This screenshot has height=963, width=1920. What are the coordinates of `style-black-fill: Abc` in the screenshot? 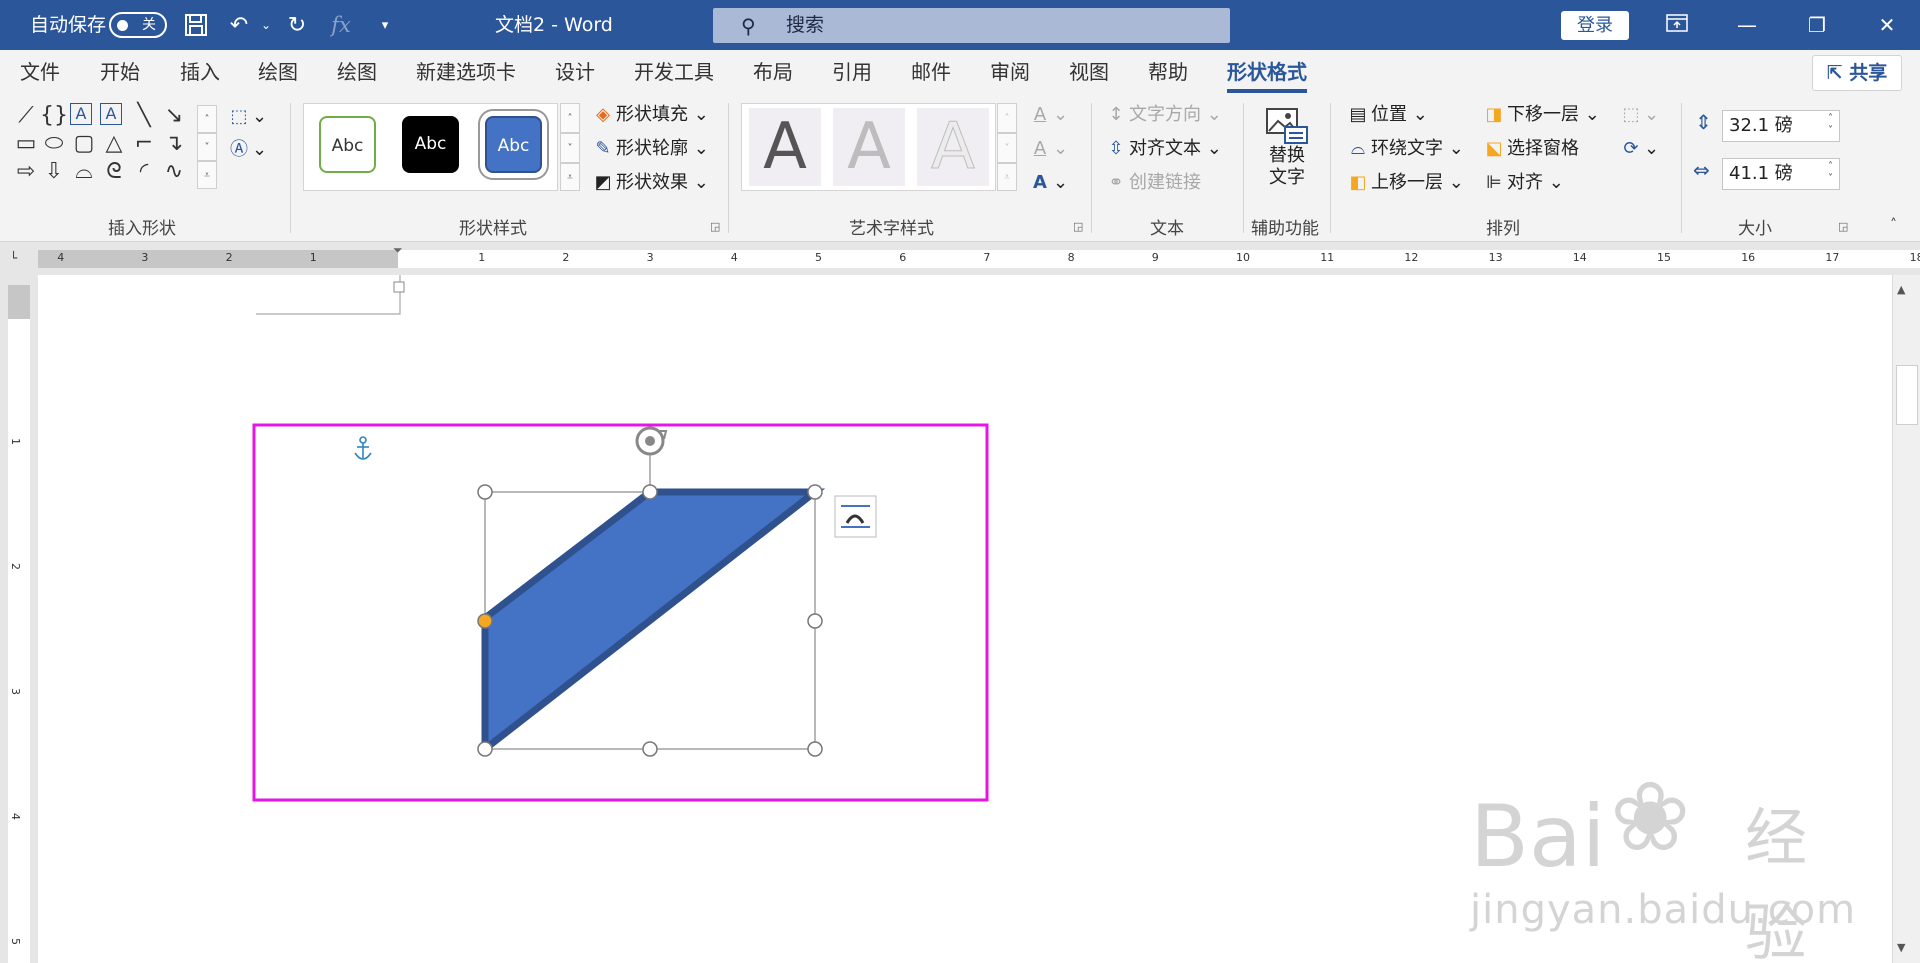 It's located at (430, 144).